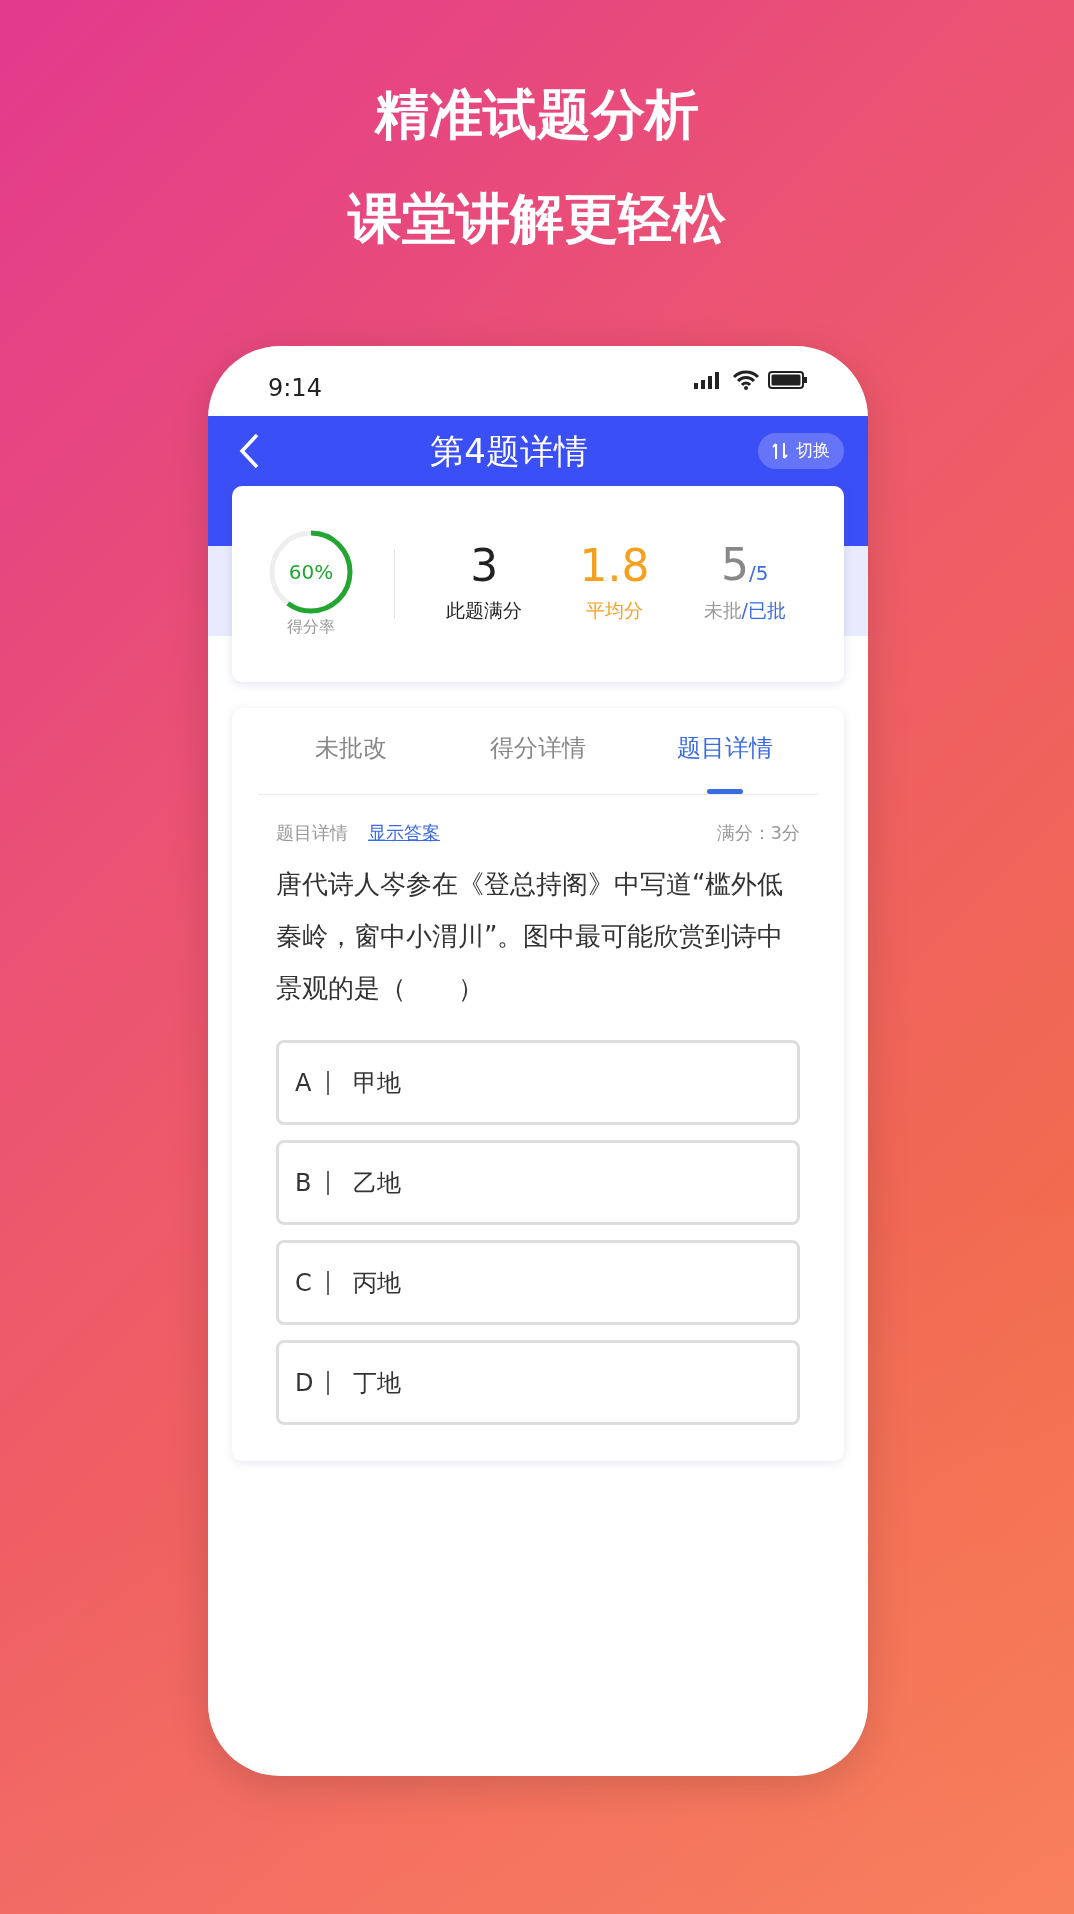  Describe the element at coordinates (538, 1382) in the screenshot. I see `answer-option: D 丁地` at that location.